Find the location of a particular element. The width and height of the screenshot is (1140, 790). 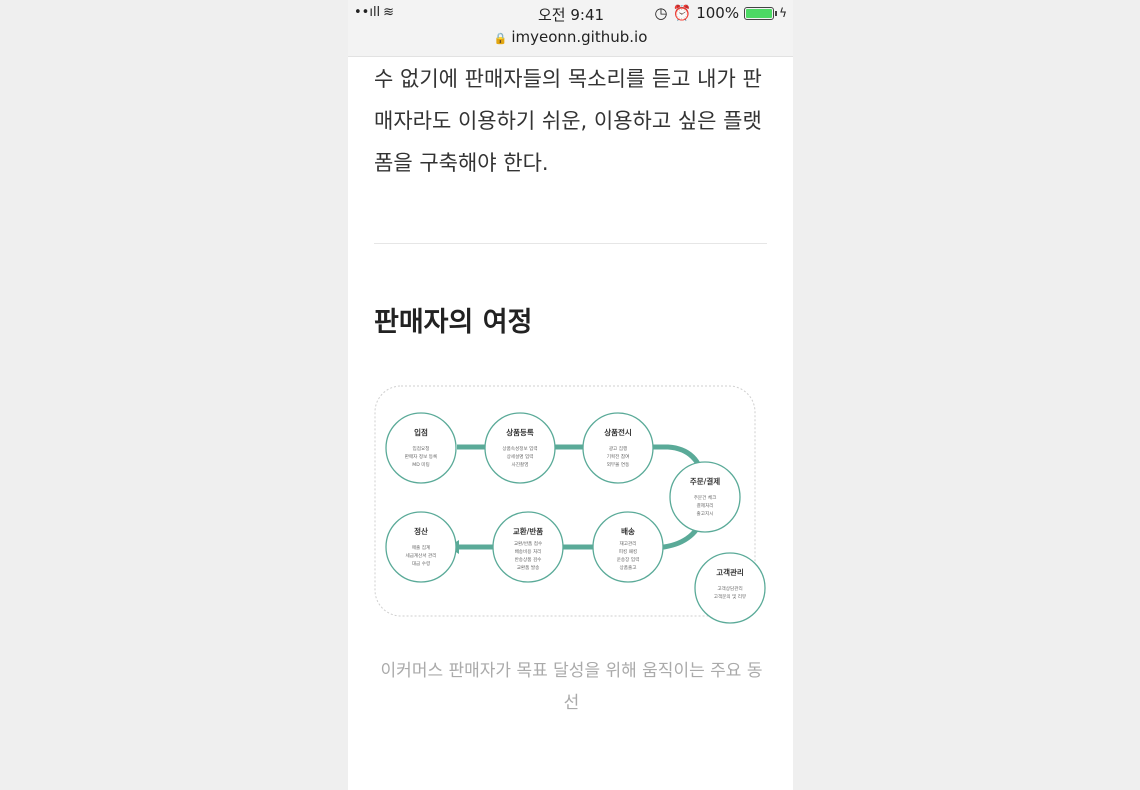

journey-step-detail: 상품출고 is located at coordinates (628, 567).